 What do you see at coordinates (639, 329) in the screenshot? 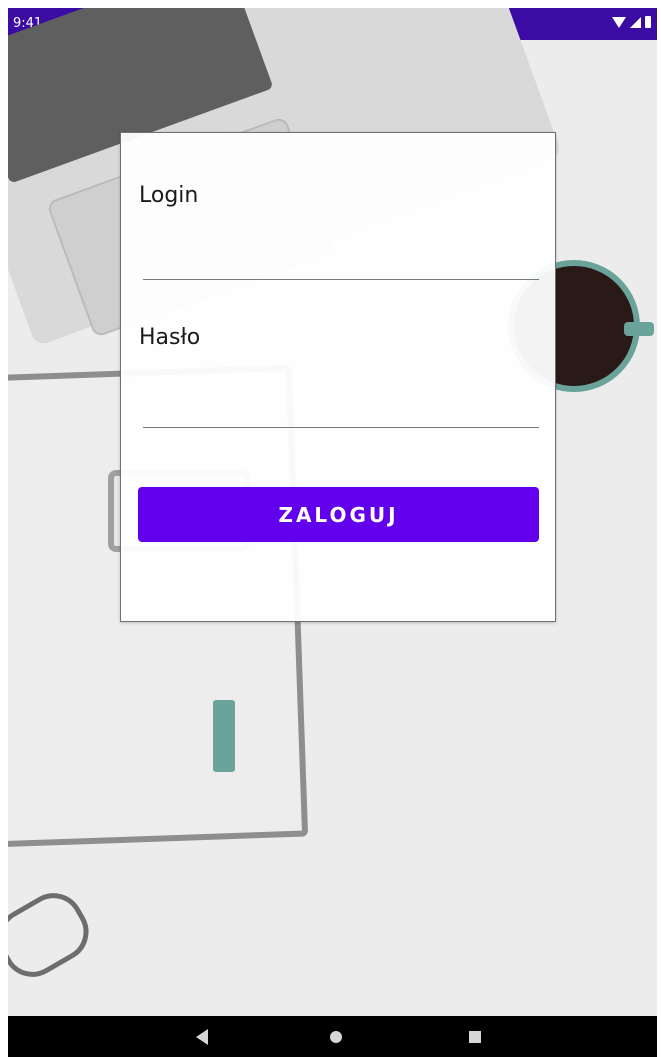
I see `cup-handle-image` at bounding box center [639, 329].